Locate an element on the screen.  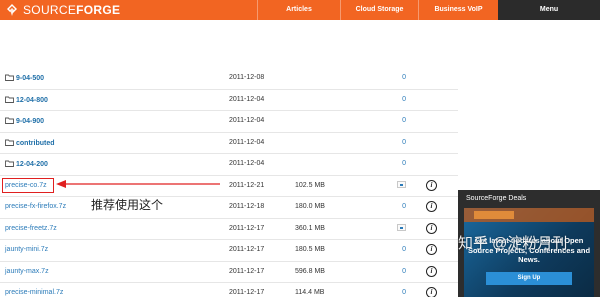
item-name: precise-minimal.7z is located at coordinates (34, 292).